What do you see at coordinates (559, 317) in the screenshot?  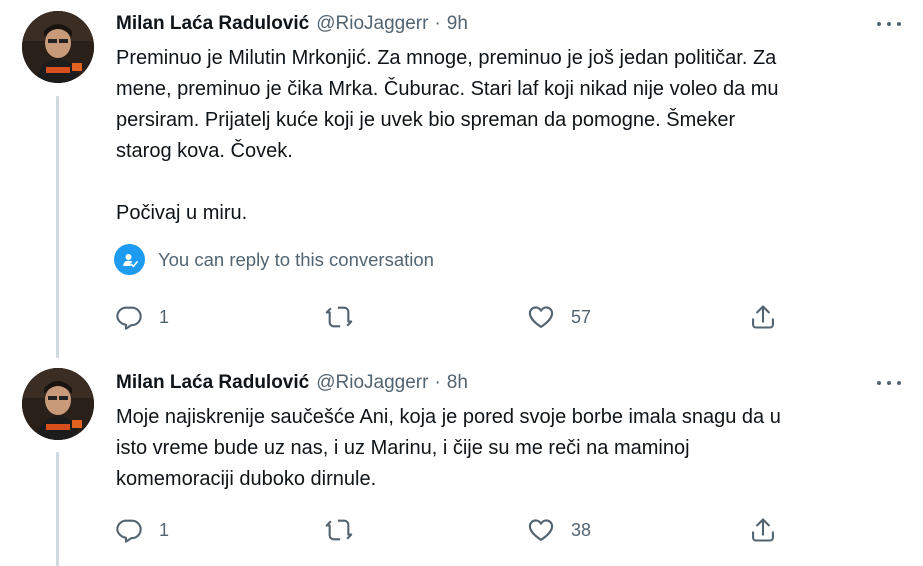 I see `like-button: 57` at bounding box center [559, 317].